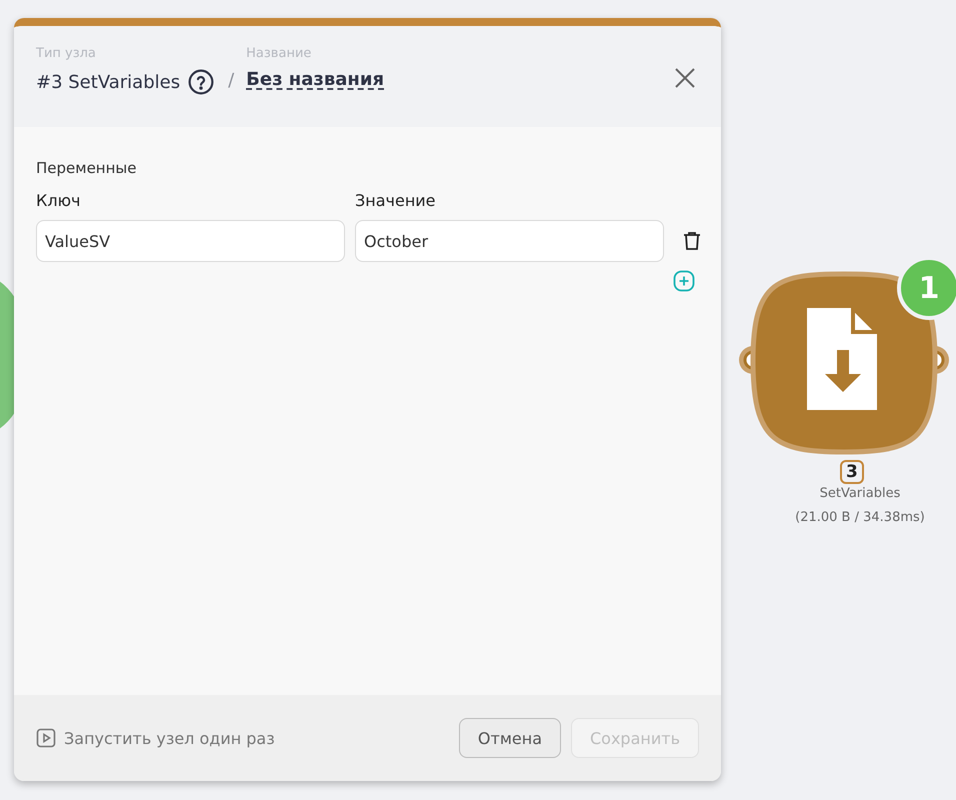 The width and height of the screenshot is (956, 800). I want to click on node-stats: (21.00 B / 34.38ms), so click(860, 517).